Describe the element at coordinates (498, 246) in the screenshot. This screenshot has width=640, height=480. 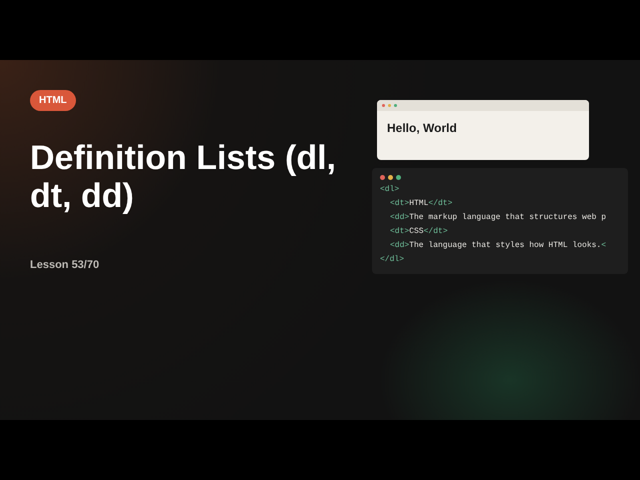
I see `code-line: <dd>The language that styles how HTML looks.<` at that location.